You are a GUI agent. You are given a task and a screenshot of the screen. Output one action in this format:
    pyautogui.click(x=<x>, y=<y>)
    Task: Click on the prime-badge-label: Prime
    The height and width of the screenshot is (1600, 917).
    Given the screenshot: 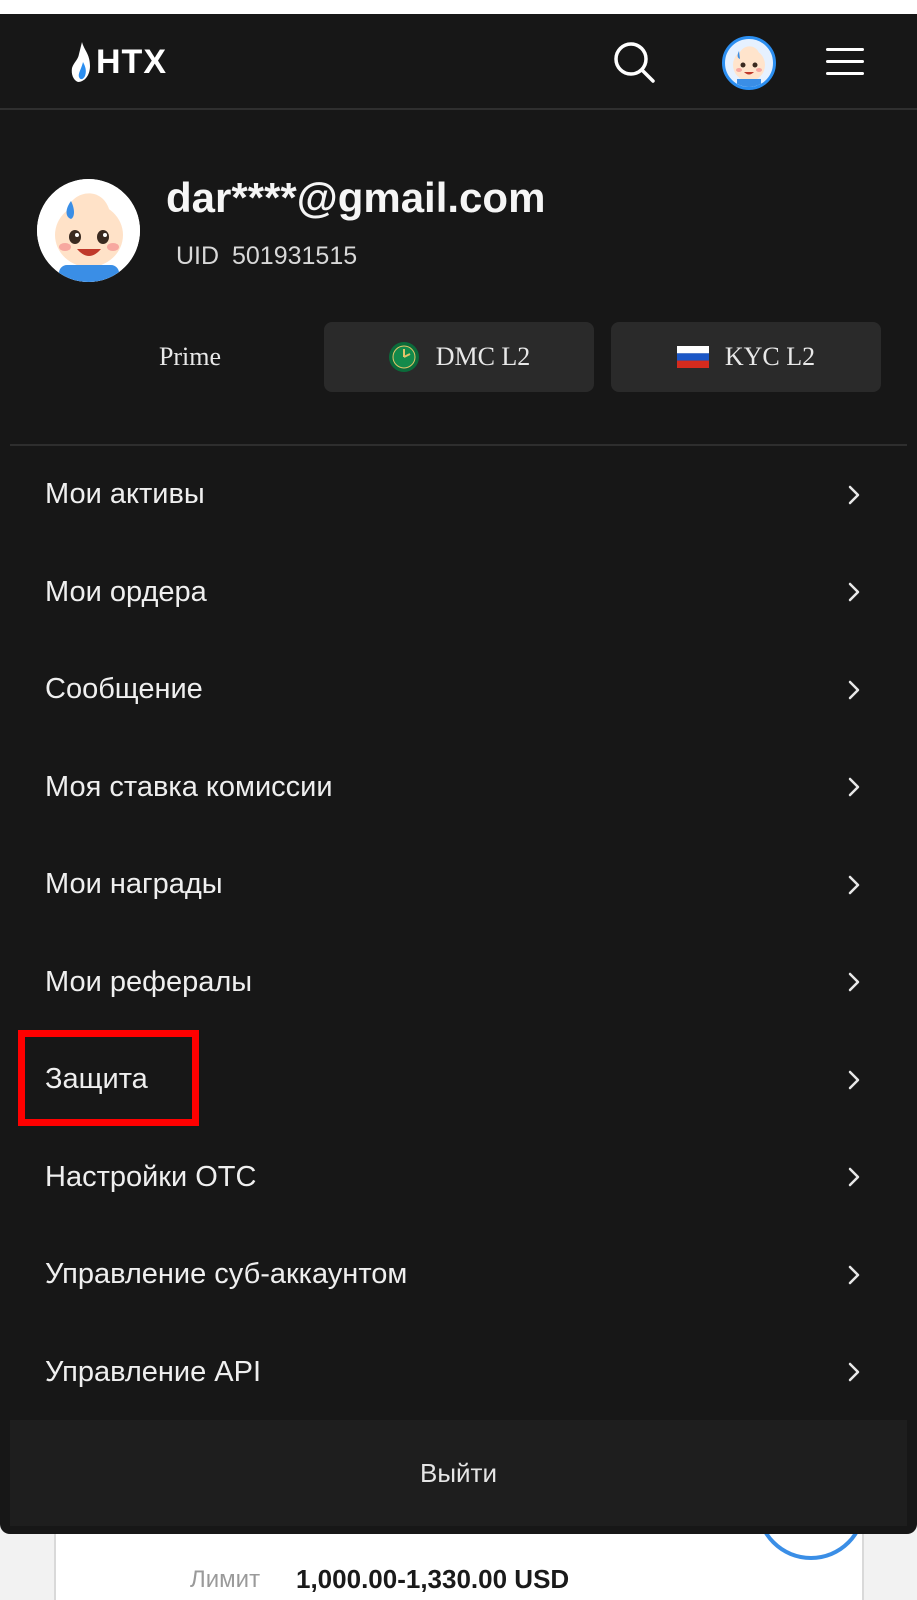 What is the action you would take?
    pyautogui.click(x=190, y=356)
    